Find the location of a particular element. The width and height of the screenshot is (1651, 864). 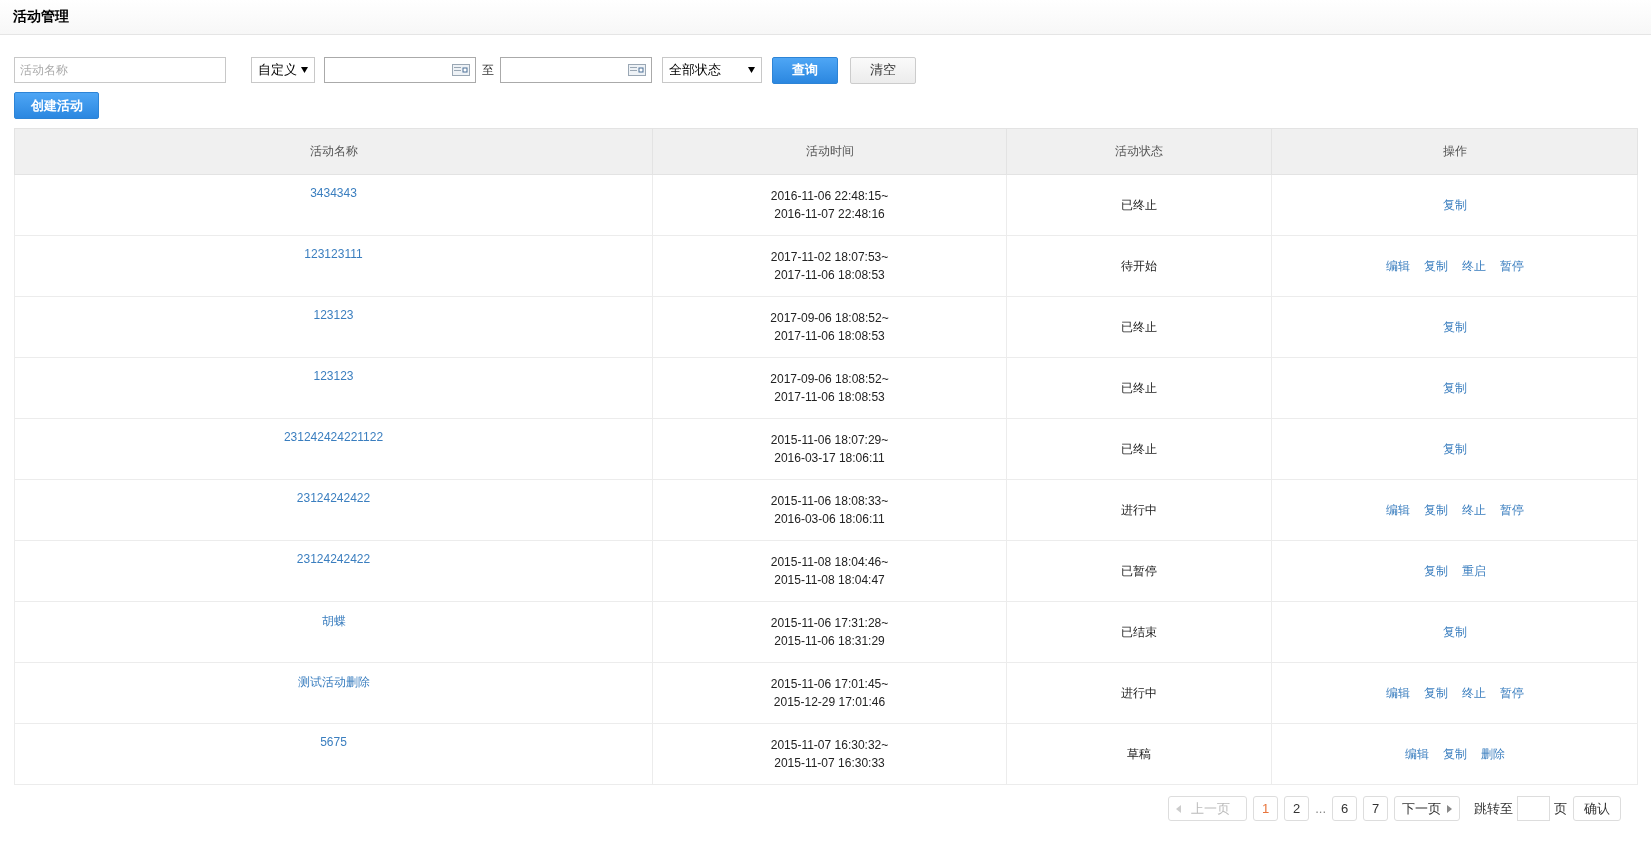

action-link: 重启 is located at coordinates (1473, 571).